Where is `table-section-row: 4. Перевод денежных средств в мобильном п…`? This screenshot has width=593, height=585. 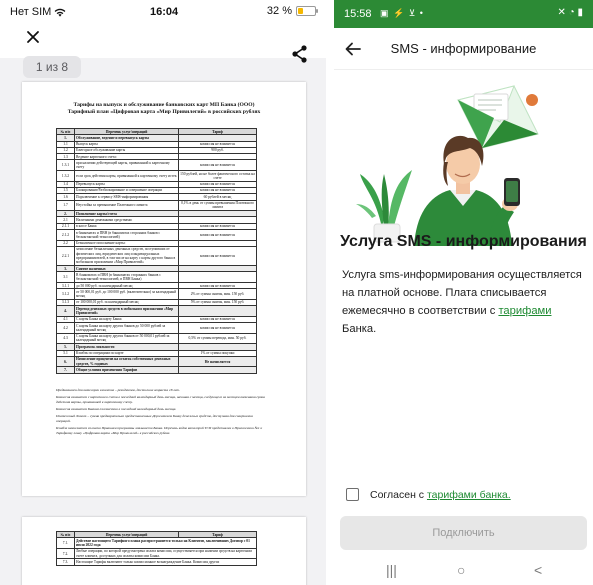 table-section-row: 4. Перевод денежных средств в мобильном п… is located at coordinates (156, 311).